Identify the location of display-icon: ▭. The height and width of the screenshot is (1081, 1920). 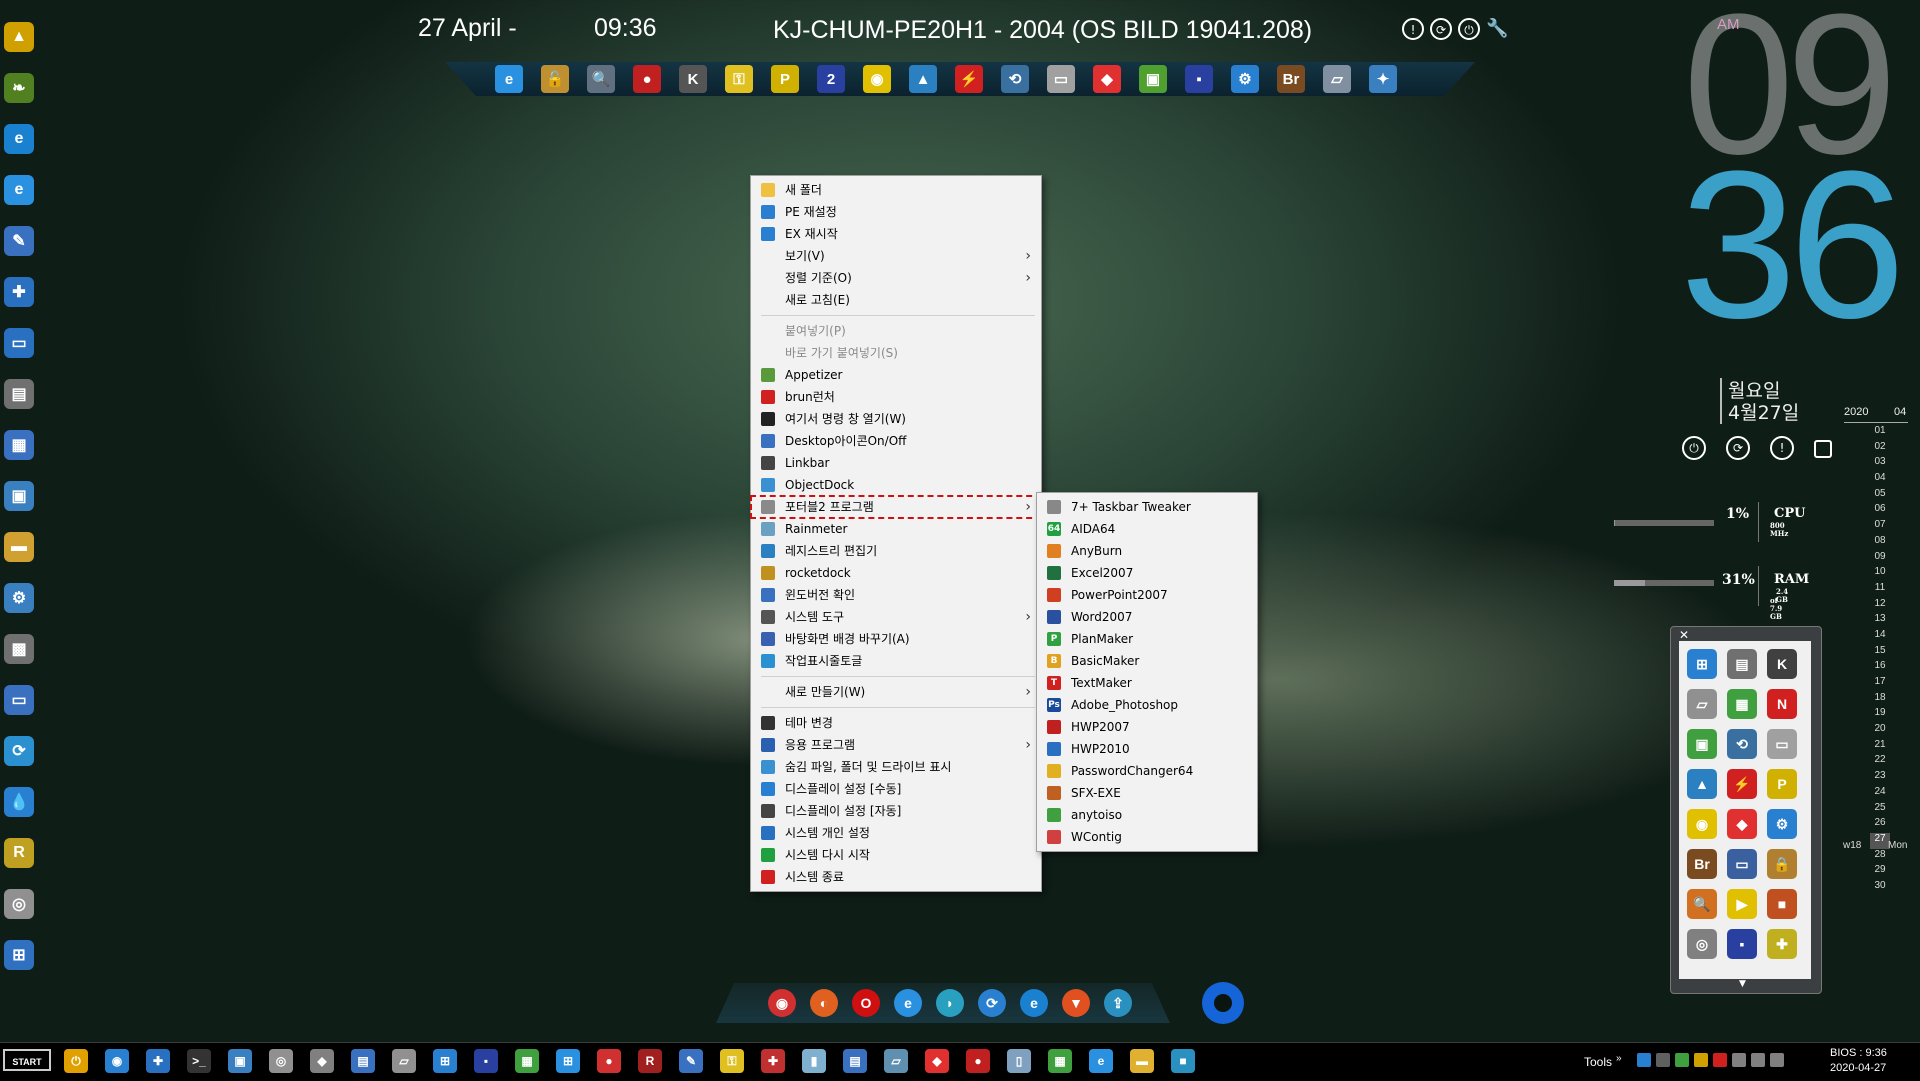
(19, 700).